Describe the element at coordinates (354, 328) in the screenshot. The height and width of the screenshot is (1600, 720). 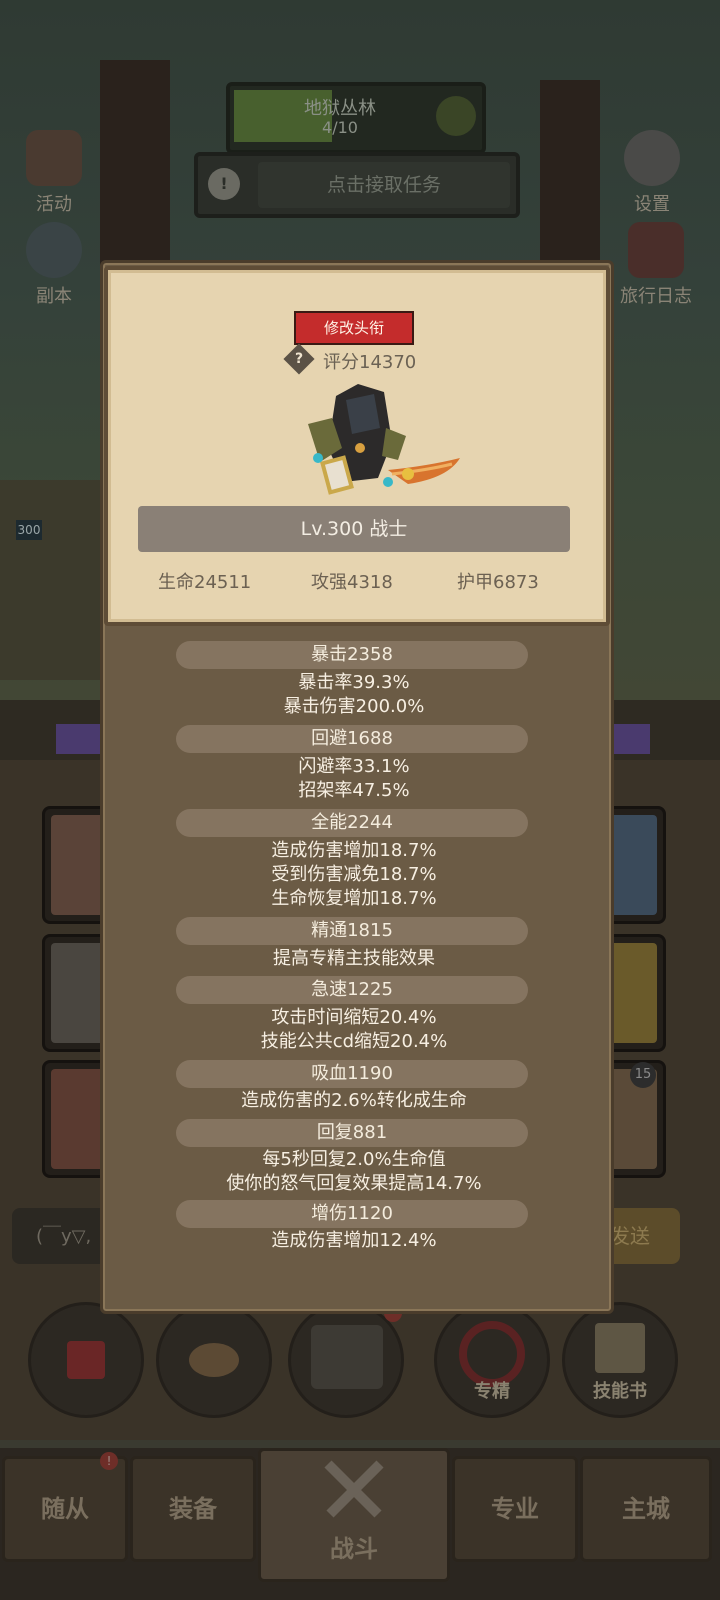
I see `rename-title-button: 修改头衔` at that location.